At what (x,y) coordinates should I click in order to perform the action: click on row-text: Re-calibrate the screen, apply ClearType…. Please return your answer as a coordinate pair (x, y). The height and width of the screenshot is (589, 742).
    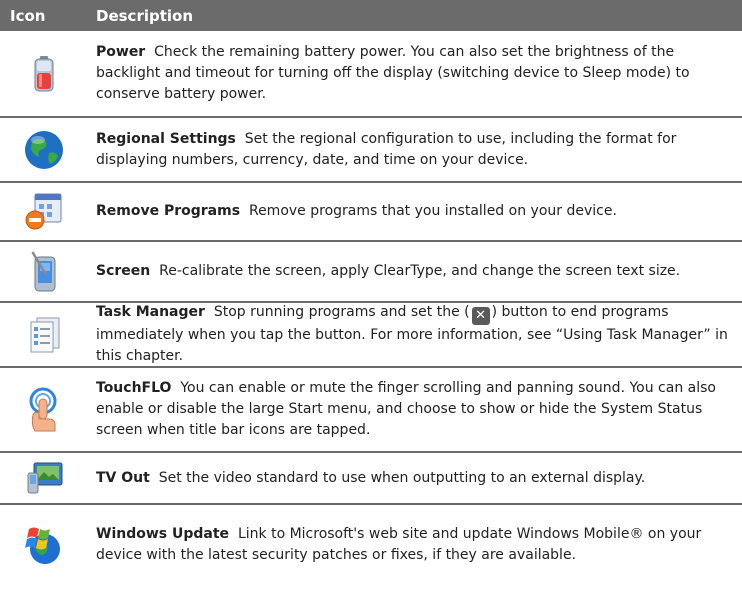
    Looking at the image, I should click on (420, 271).